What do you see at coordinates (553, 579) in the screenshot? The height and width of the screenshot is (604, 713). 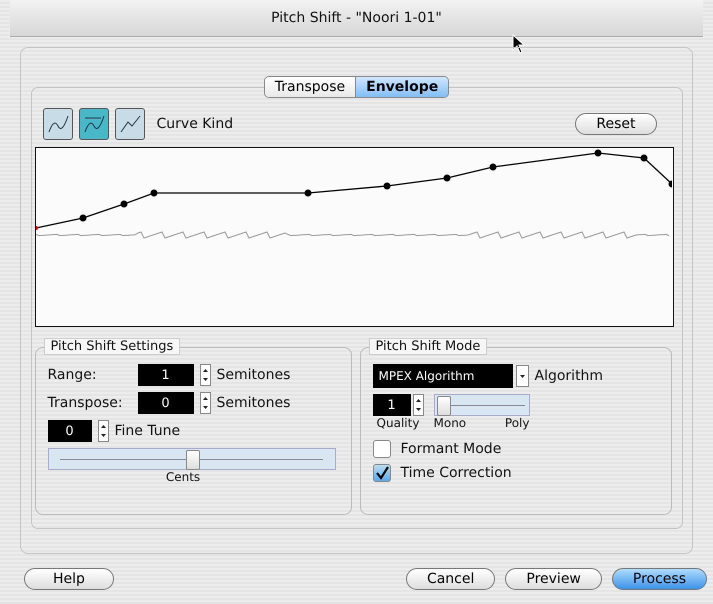 I see `action-button: Preview` at bounding box center [553, 579].